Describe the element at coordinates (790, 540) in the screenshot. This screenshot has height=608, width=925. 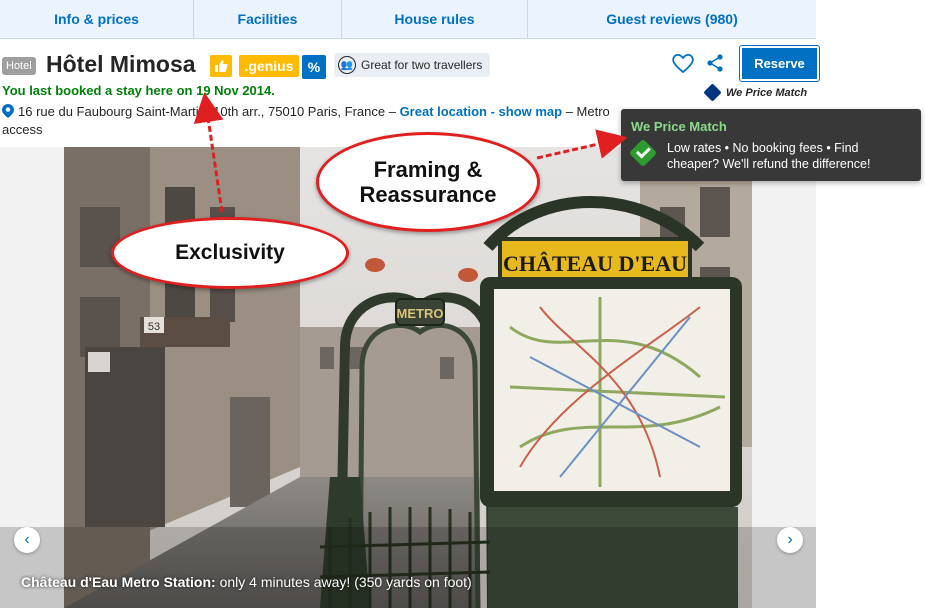
I see `next-photo-button: ›` at that location.